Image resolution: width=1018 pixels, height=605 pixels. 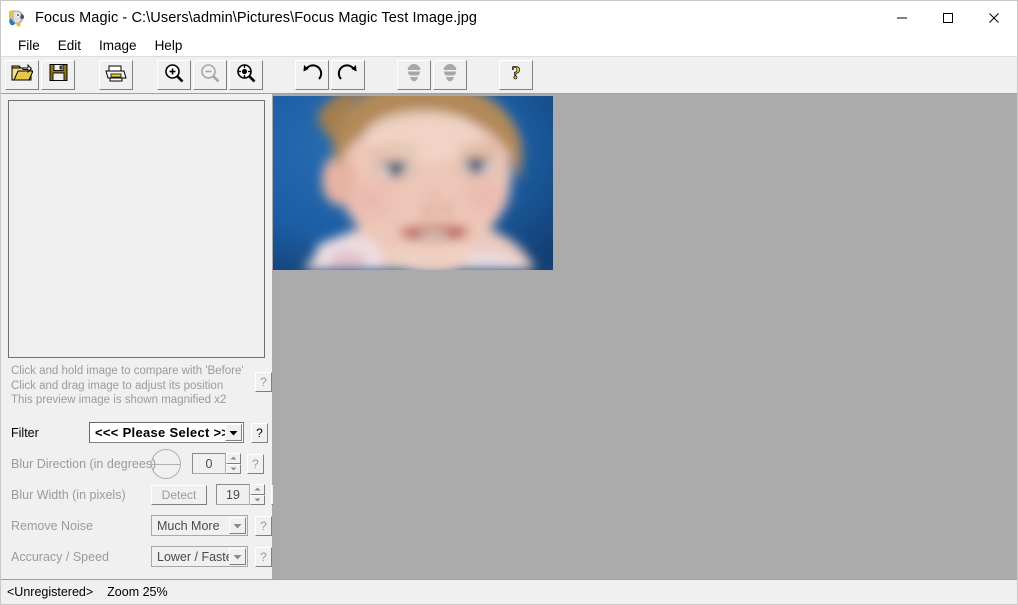 What do you see at coordinates (263, 556) in the screenshot?
I see `accuracy-speed-help-button: ?` at bounding box center [263, 556].